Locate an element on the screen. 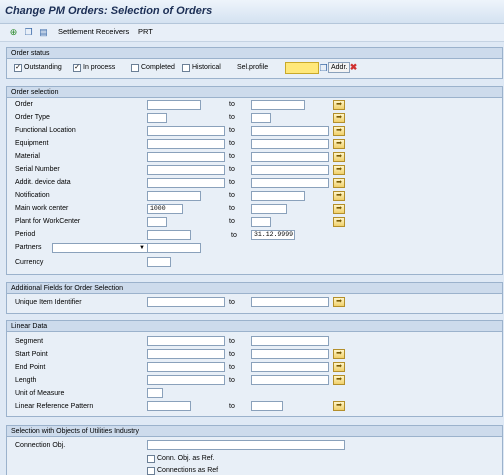 The width and height of the screenshot is (504, 475). outstanding-label: Outstanding is located at coordinates (43, 67).